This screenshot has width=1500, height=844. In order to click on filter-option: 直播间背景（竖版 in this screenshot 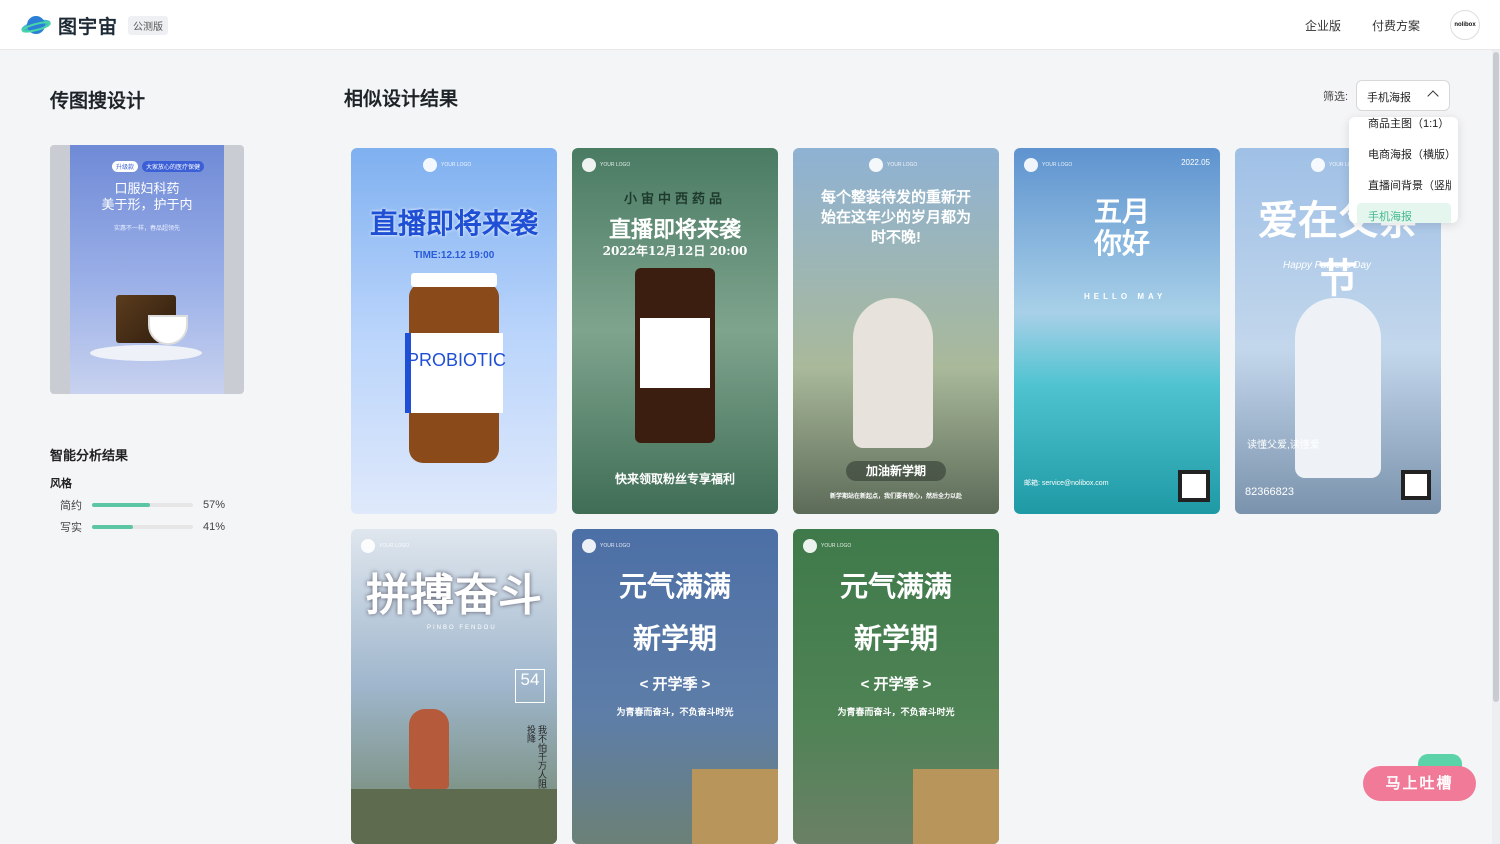, I will do `click(1404, 184)`.